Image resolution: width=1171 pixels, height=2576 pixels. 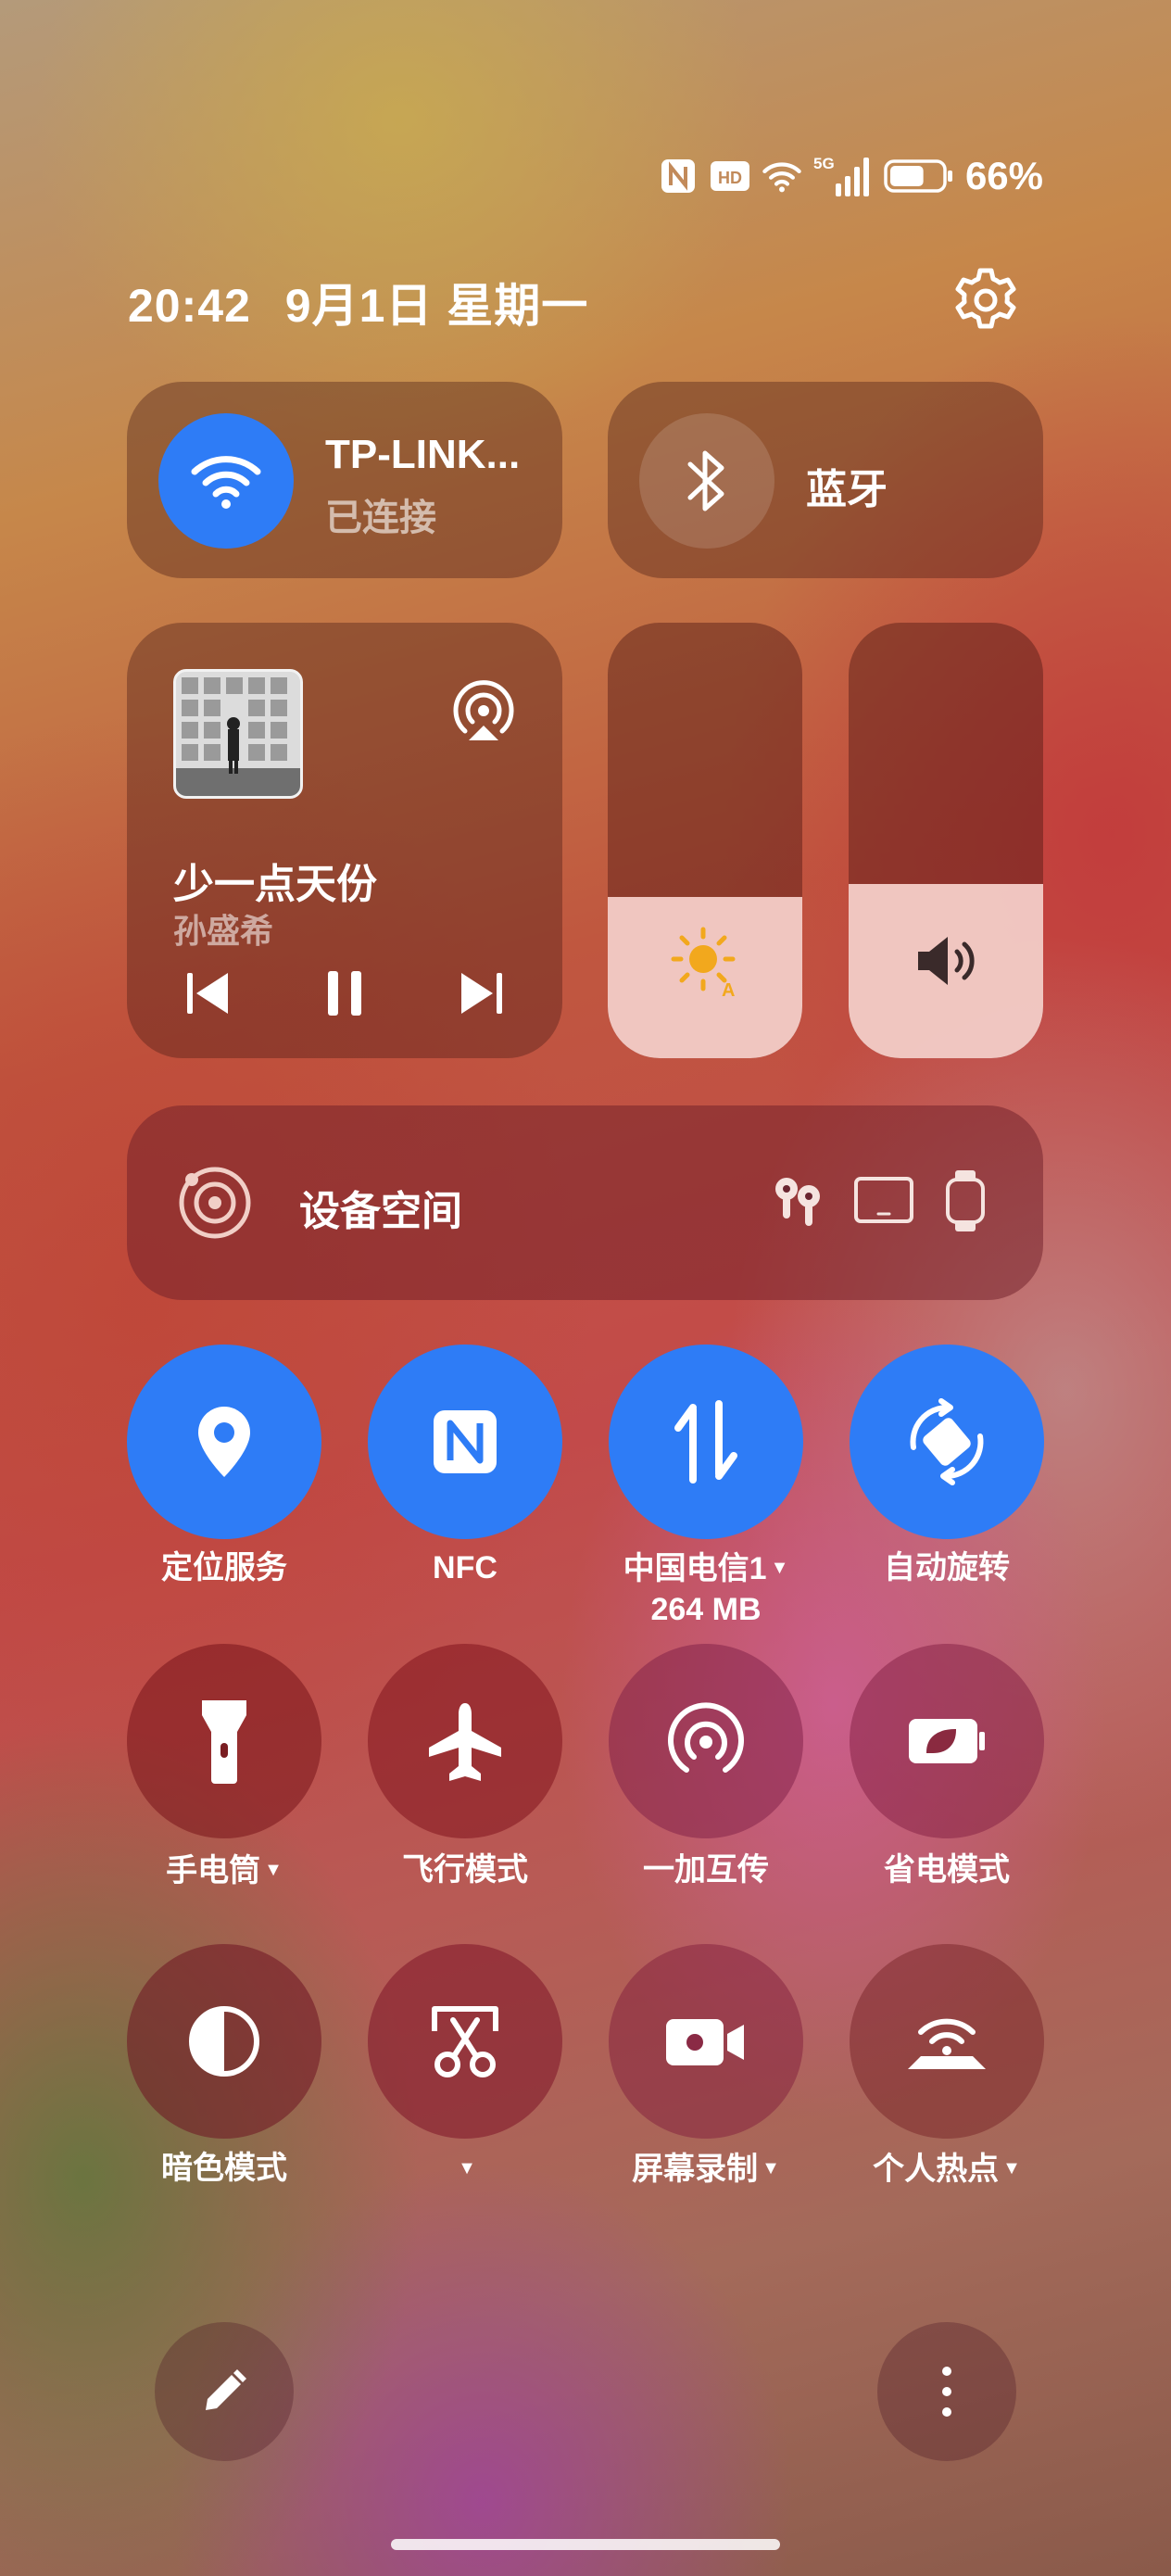 What do you see at coordinates (381, 1212) in the screenshot?
I see `device-space-label: 设备空间` at bounding box center [381, 1212].